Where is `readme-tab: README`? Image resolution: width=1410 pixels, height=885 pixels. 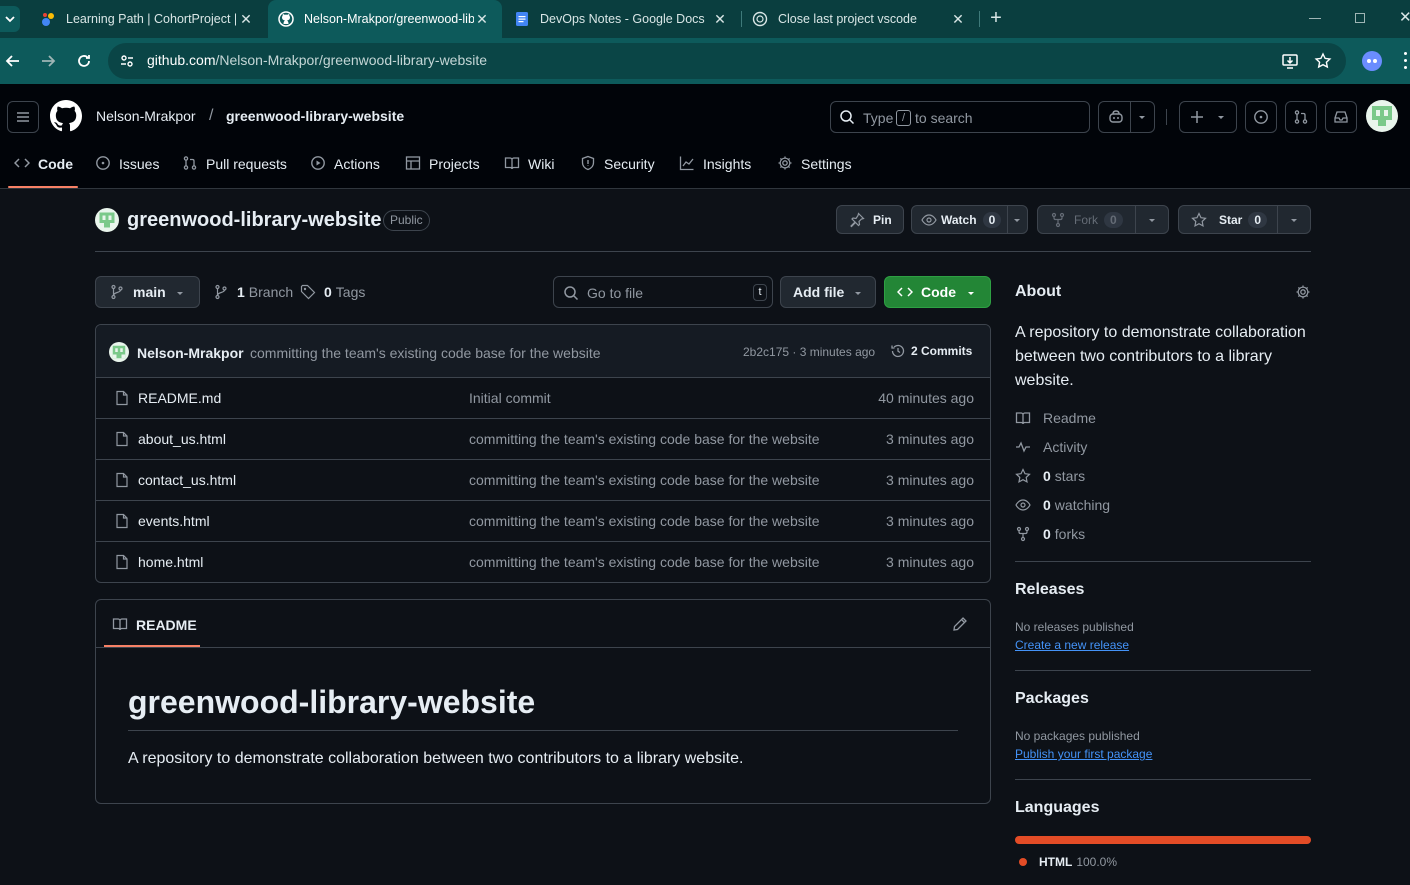 readme-tab: README is located at coordinates (152, 624).